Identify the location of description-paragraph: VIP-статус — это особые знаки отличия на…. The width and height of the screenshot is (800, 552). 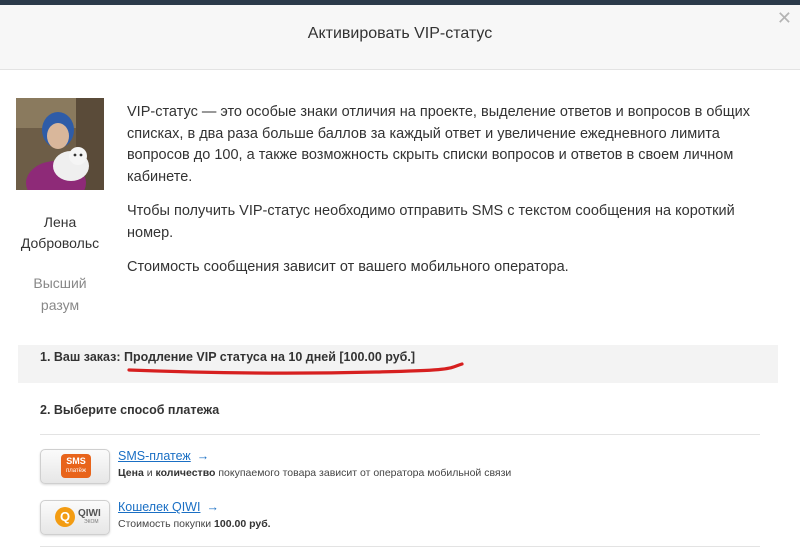
(438, 144).